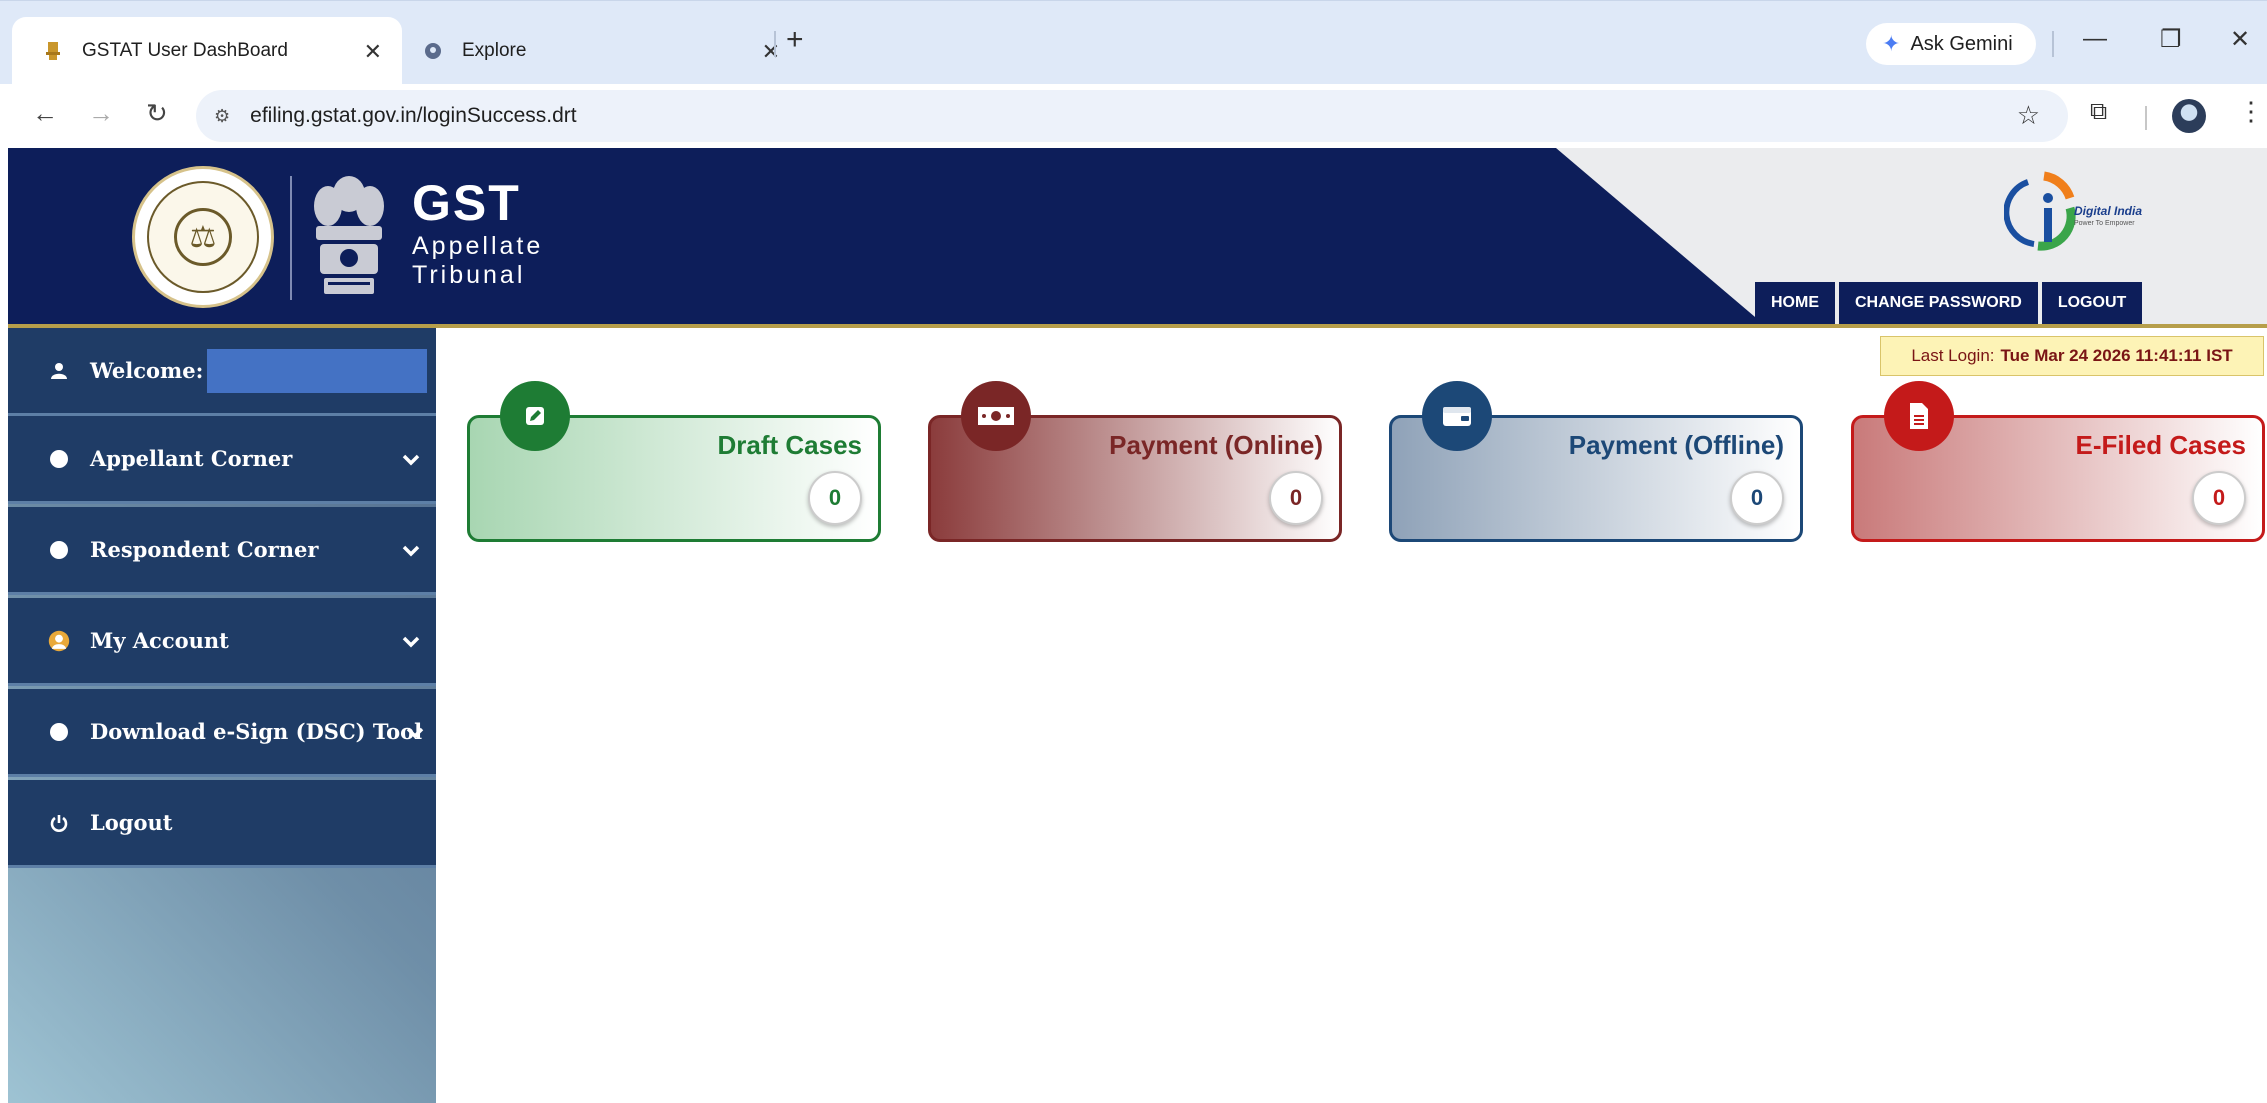 Image resolution: width=2267 pixels, height=1103 pixels. Describe the element at coordinates (222, 824) in the screenshot. I see `sidebar-item-logout: Logout` at that location.